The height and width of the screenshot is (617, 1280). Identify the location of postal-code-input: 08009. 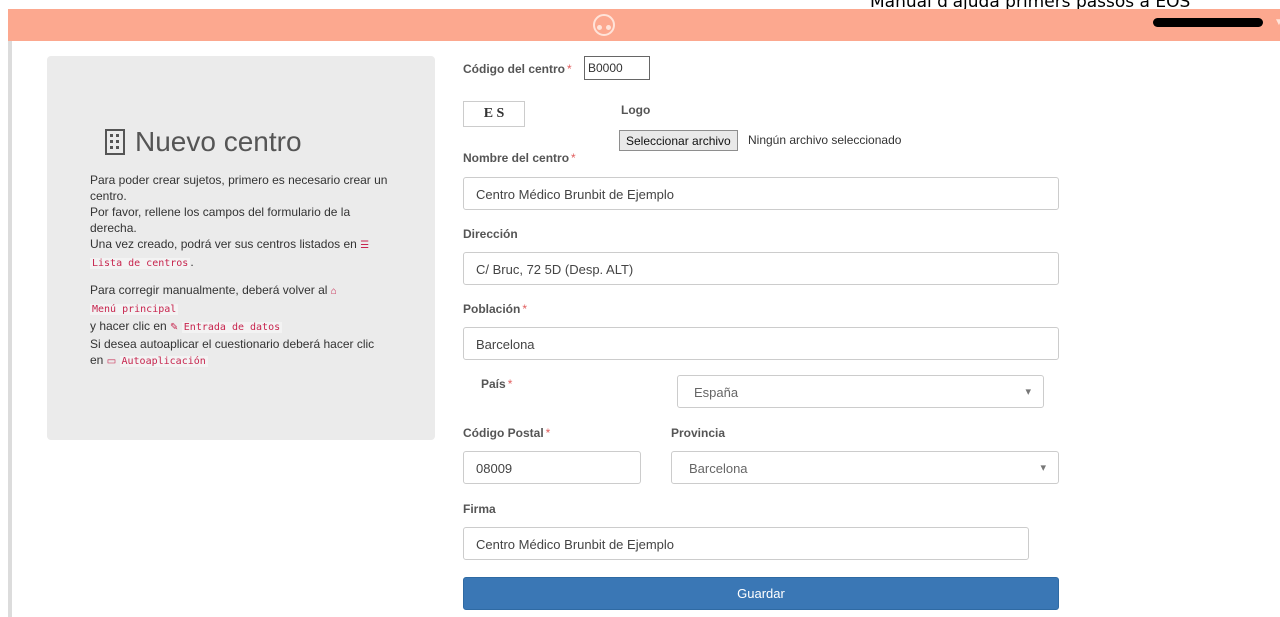
(552, 467).